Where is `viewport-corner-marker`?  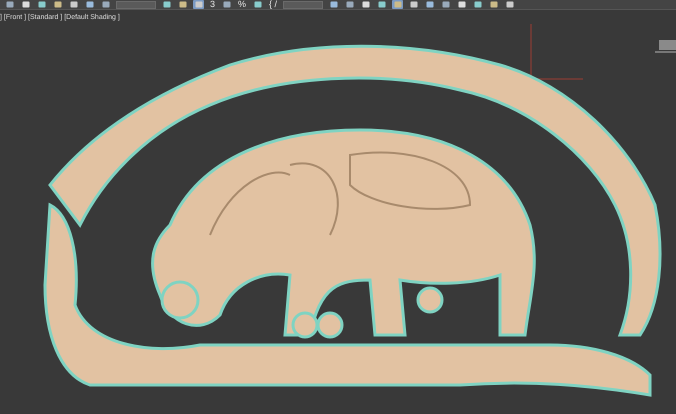
viewport-corner-marker is located at coordinates (557, 52).